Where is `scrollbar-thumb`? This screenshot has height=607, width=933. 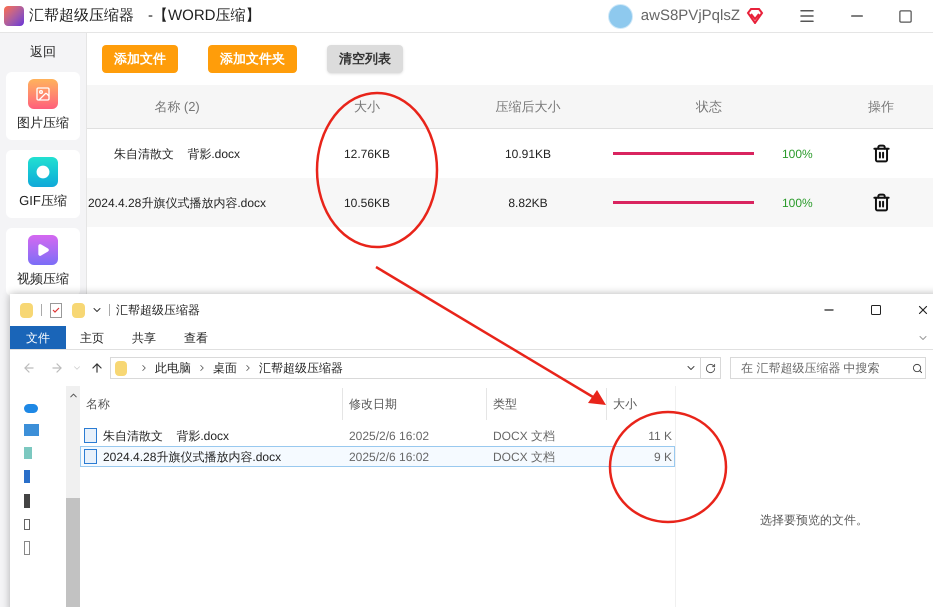
scrollbar-thumb is located at coordinates (73, 552).